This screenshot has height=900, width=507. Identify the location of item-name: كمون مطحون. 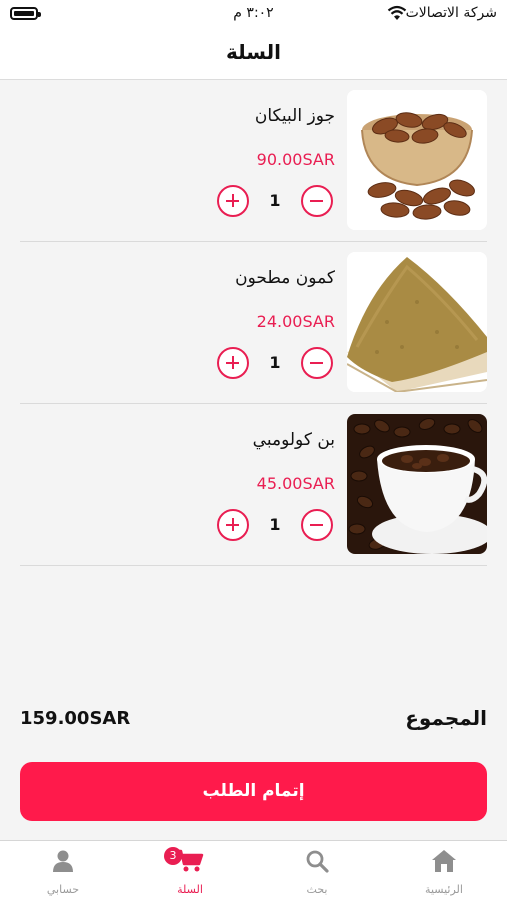
(285, 278).